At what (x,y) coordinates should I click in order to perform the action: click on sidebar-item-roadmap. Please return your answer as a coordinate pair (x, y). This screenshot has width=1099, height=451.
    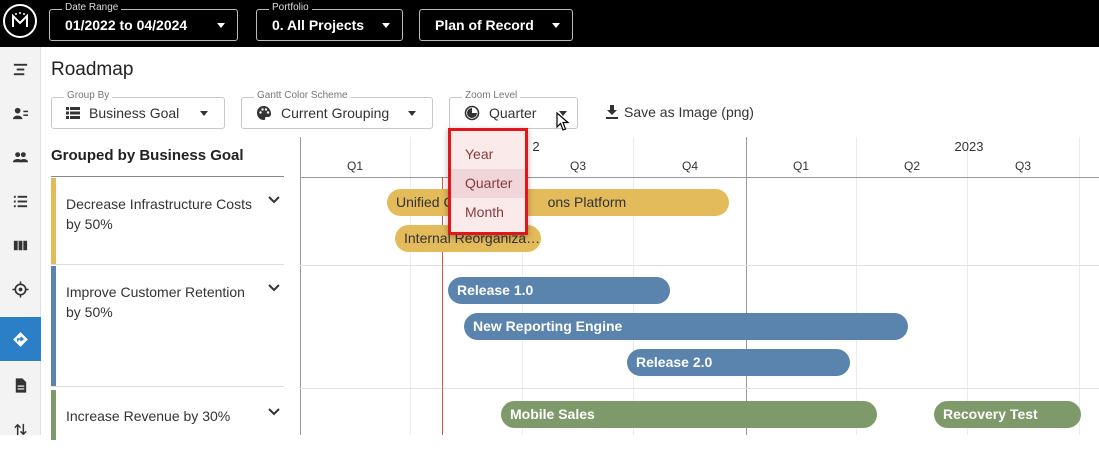
    Looking at the image, I should click on (20, 339).